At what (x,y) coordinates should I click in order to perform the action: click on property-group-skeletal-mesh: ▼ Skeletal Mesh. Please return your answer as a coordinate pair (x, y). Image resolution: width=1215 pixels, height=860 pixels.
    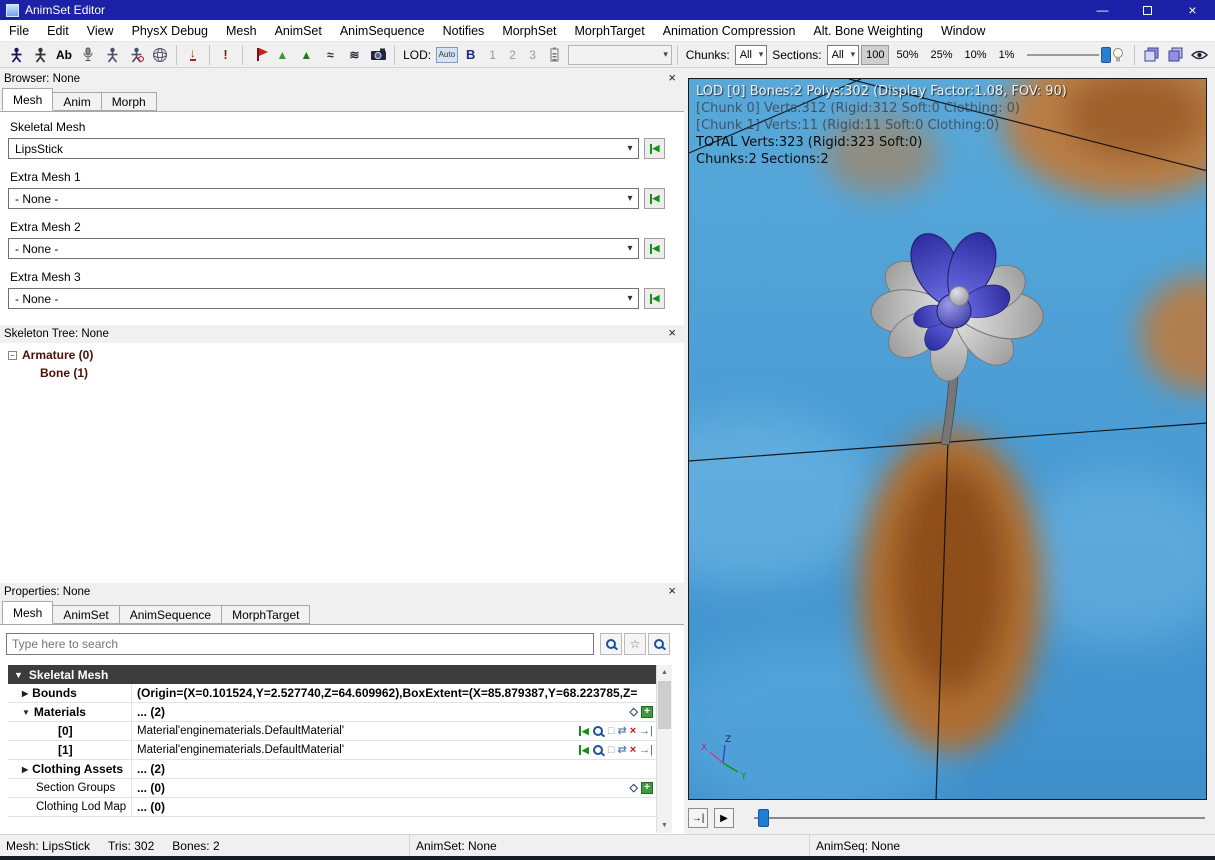
    Looking at the image, I should click on (332, 674).